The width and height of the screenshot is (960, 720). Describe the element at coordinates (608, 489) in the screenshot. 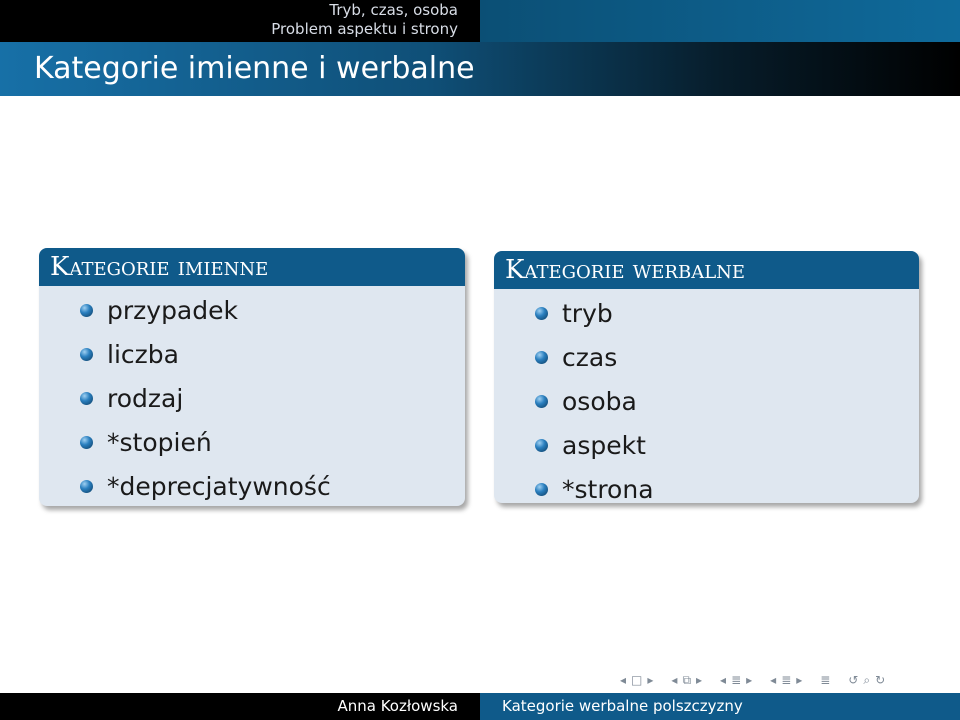

I see `list-item-label: *strona` at that location.